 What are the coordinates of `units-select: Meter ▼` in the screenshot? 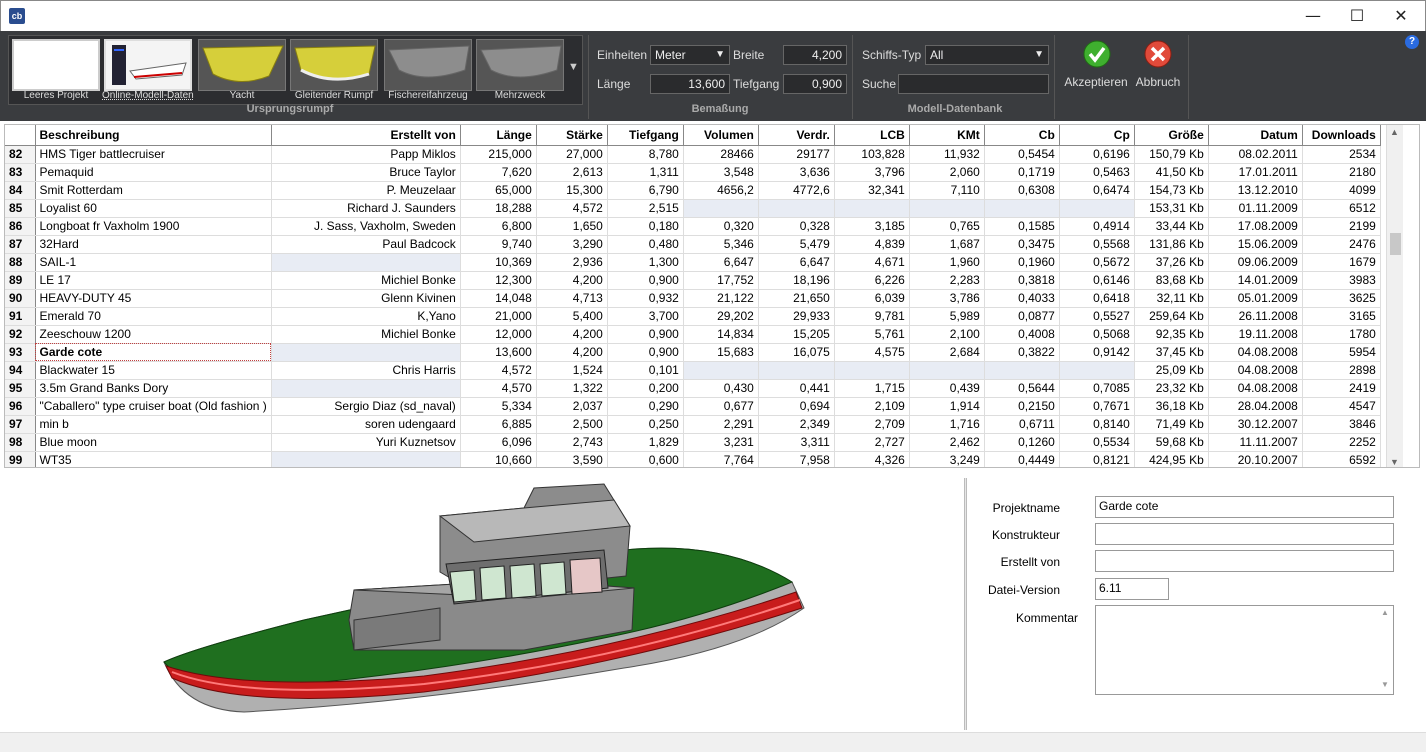 It's located at (690, 55).